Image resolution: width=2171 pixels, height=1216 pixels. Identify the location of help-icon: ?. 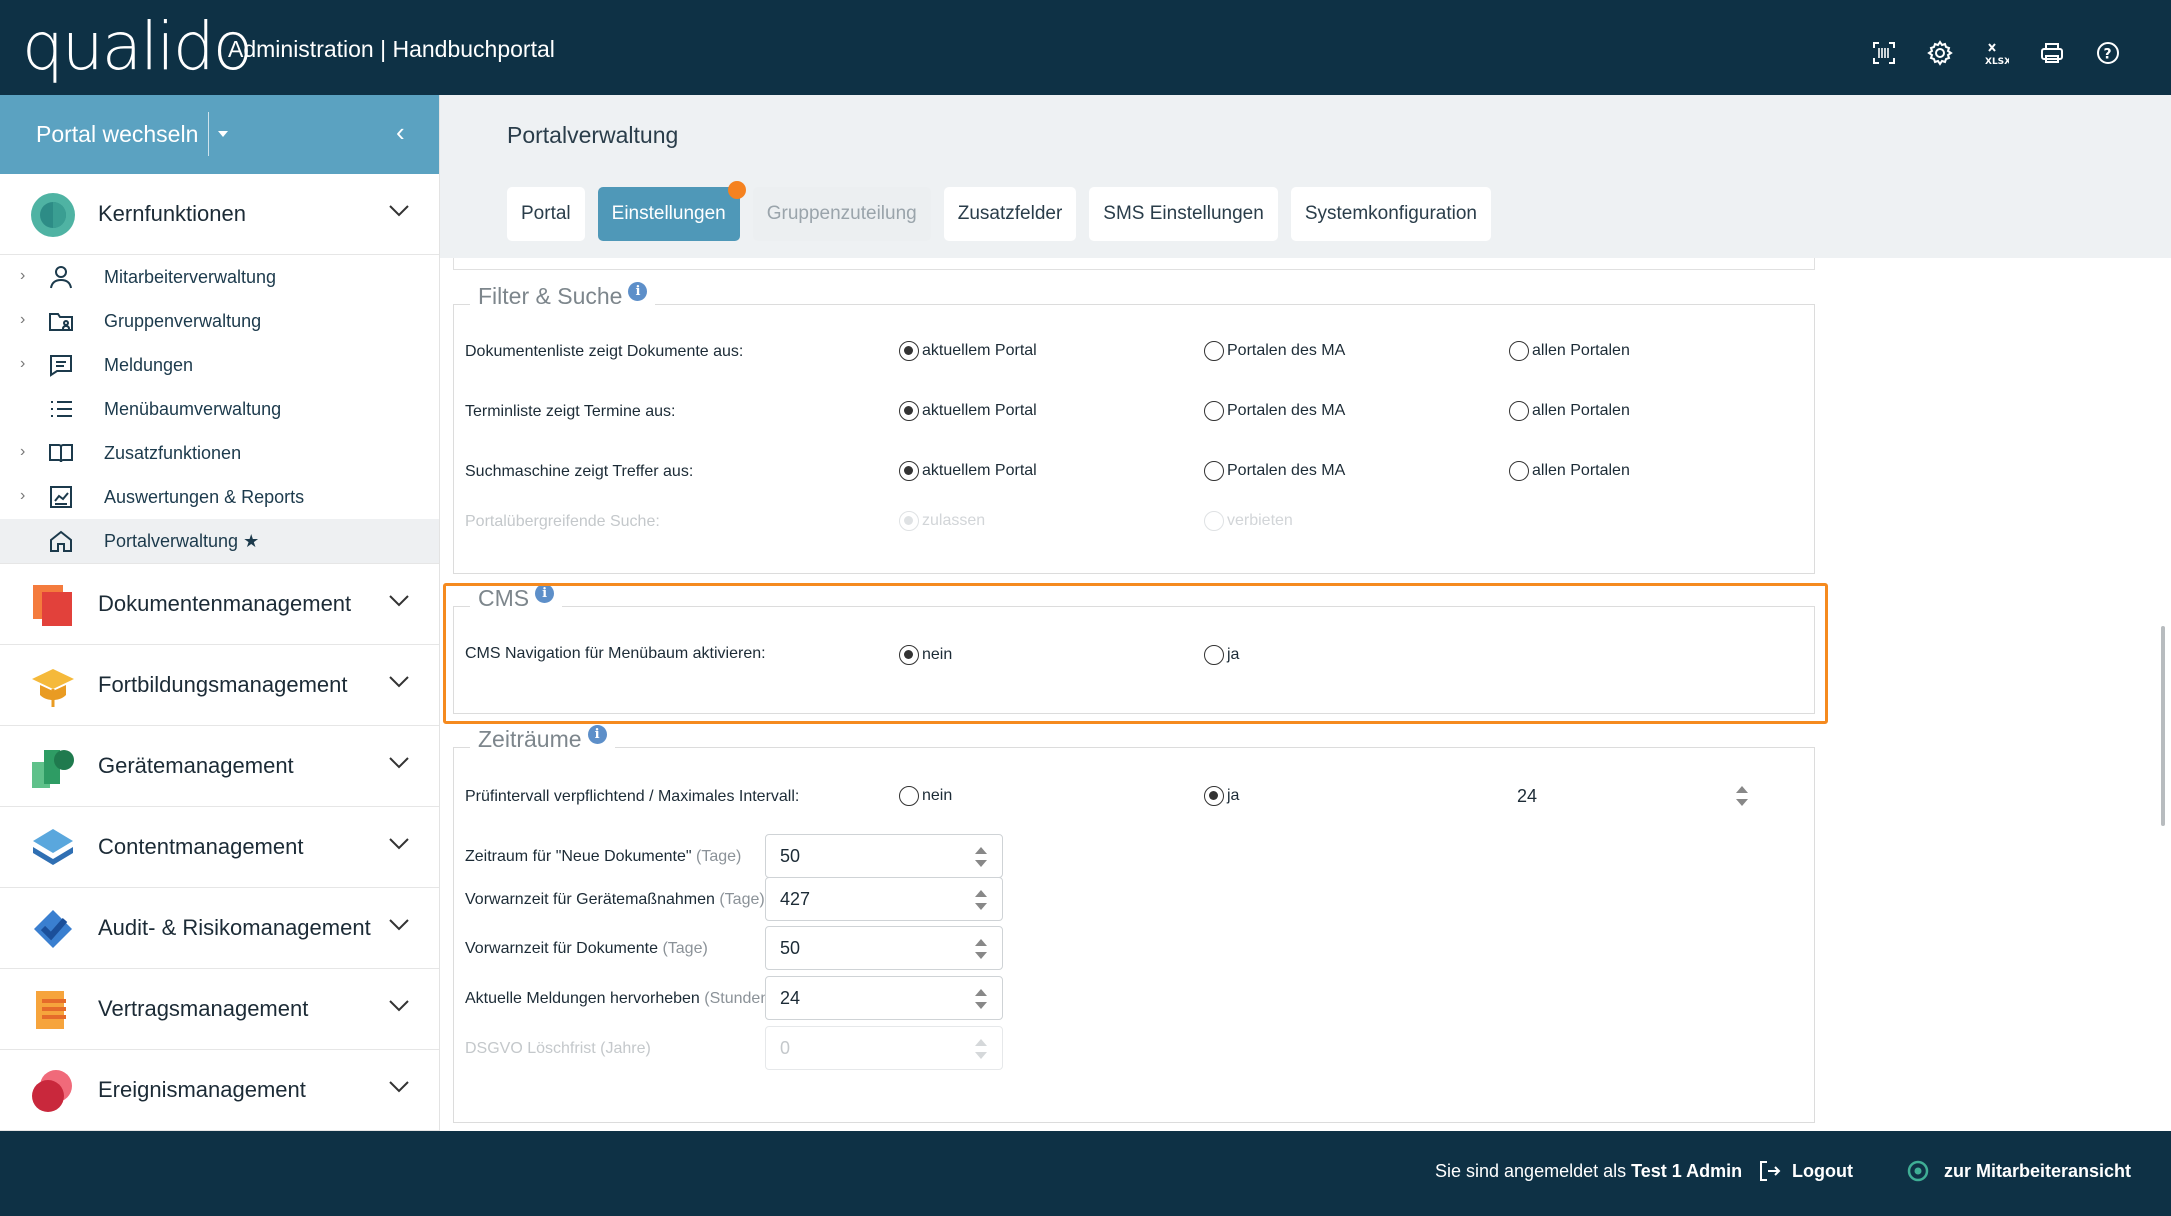
(2108, 53).